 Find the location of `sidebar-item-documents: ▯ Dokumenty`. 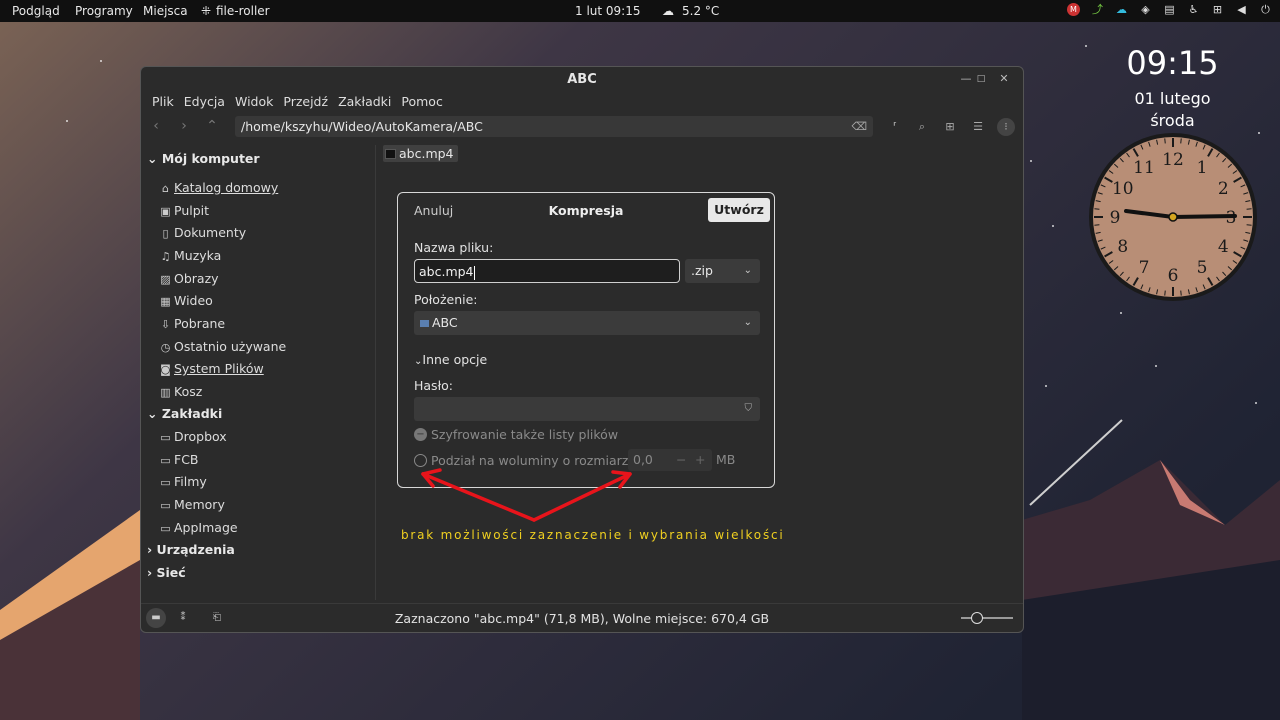

sidebar-item-documents: ▯ Dokumenty is located at coordinates (202, 232).